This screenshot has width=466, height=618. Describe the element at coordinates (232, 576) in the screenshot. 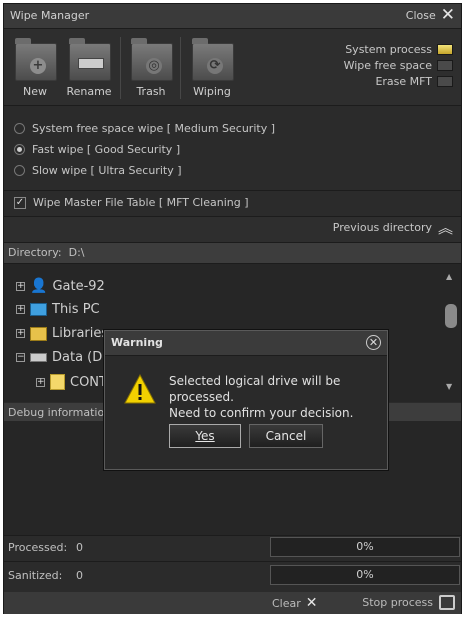

I see `sanitized-row: Sanitized: 0 0%` at that location.